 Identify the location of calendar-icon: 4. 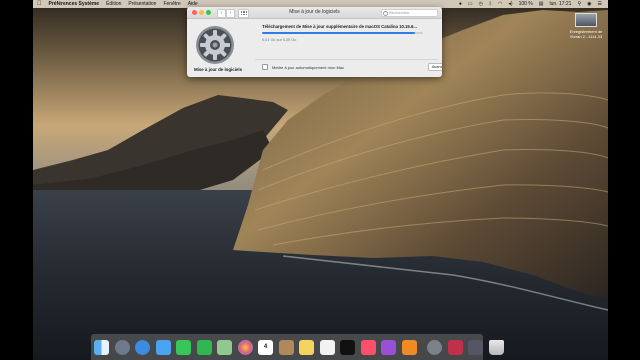
(265, 347).